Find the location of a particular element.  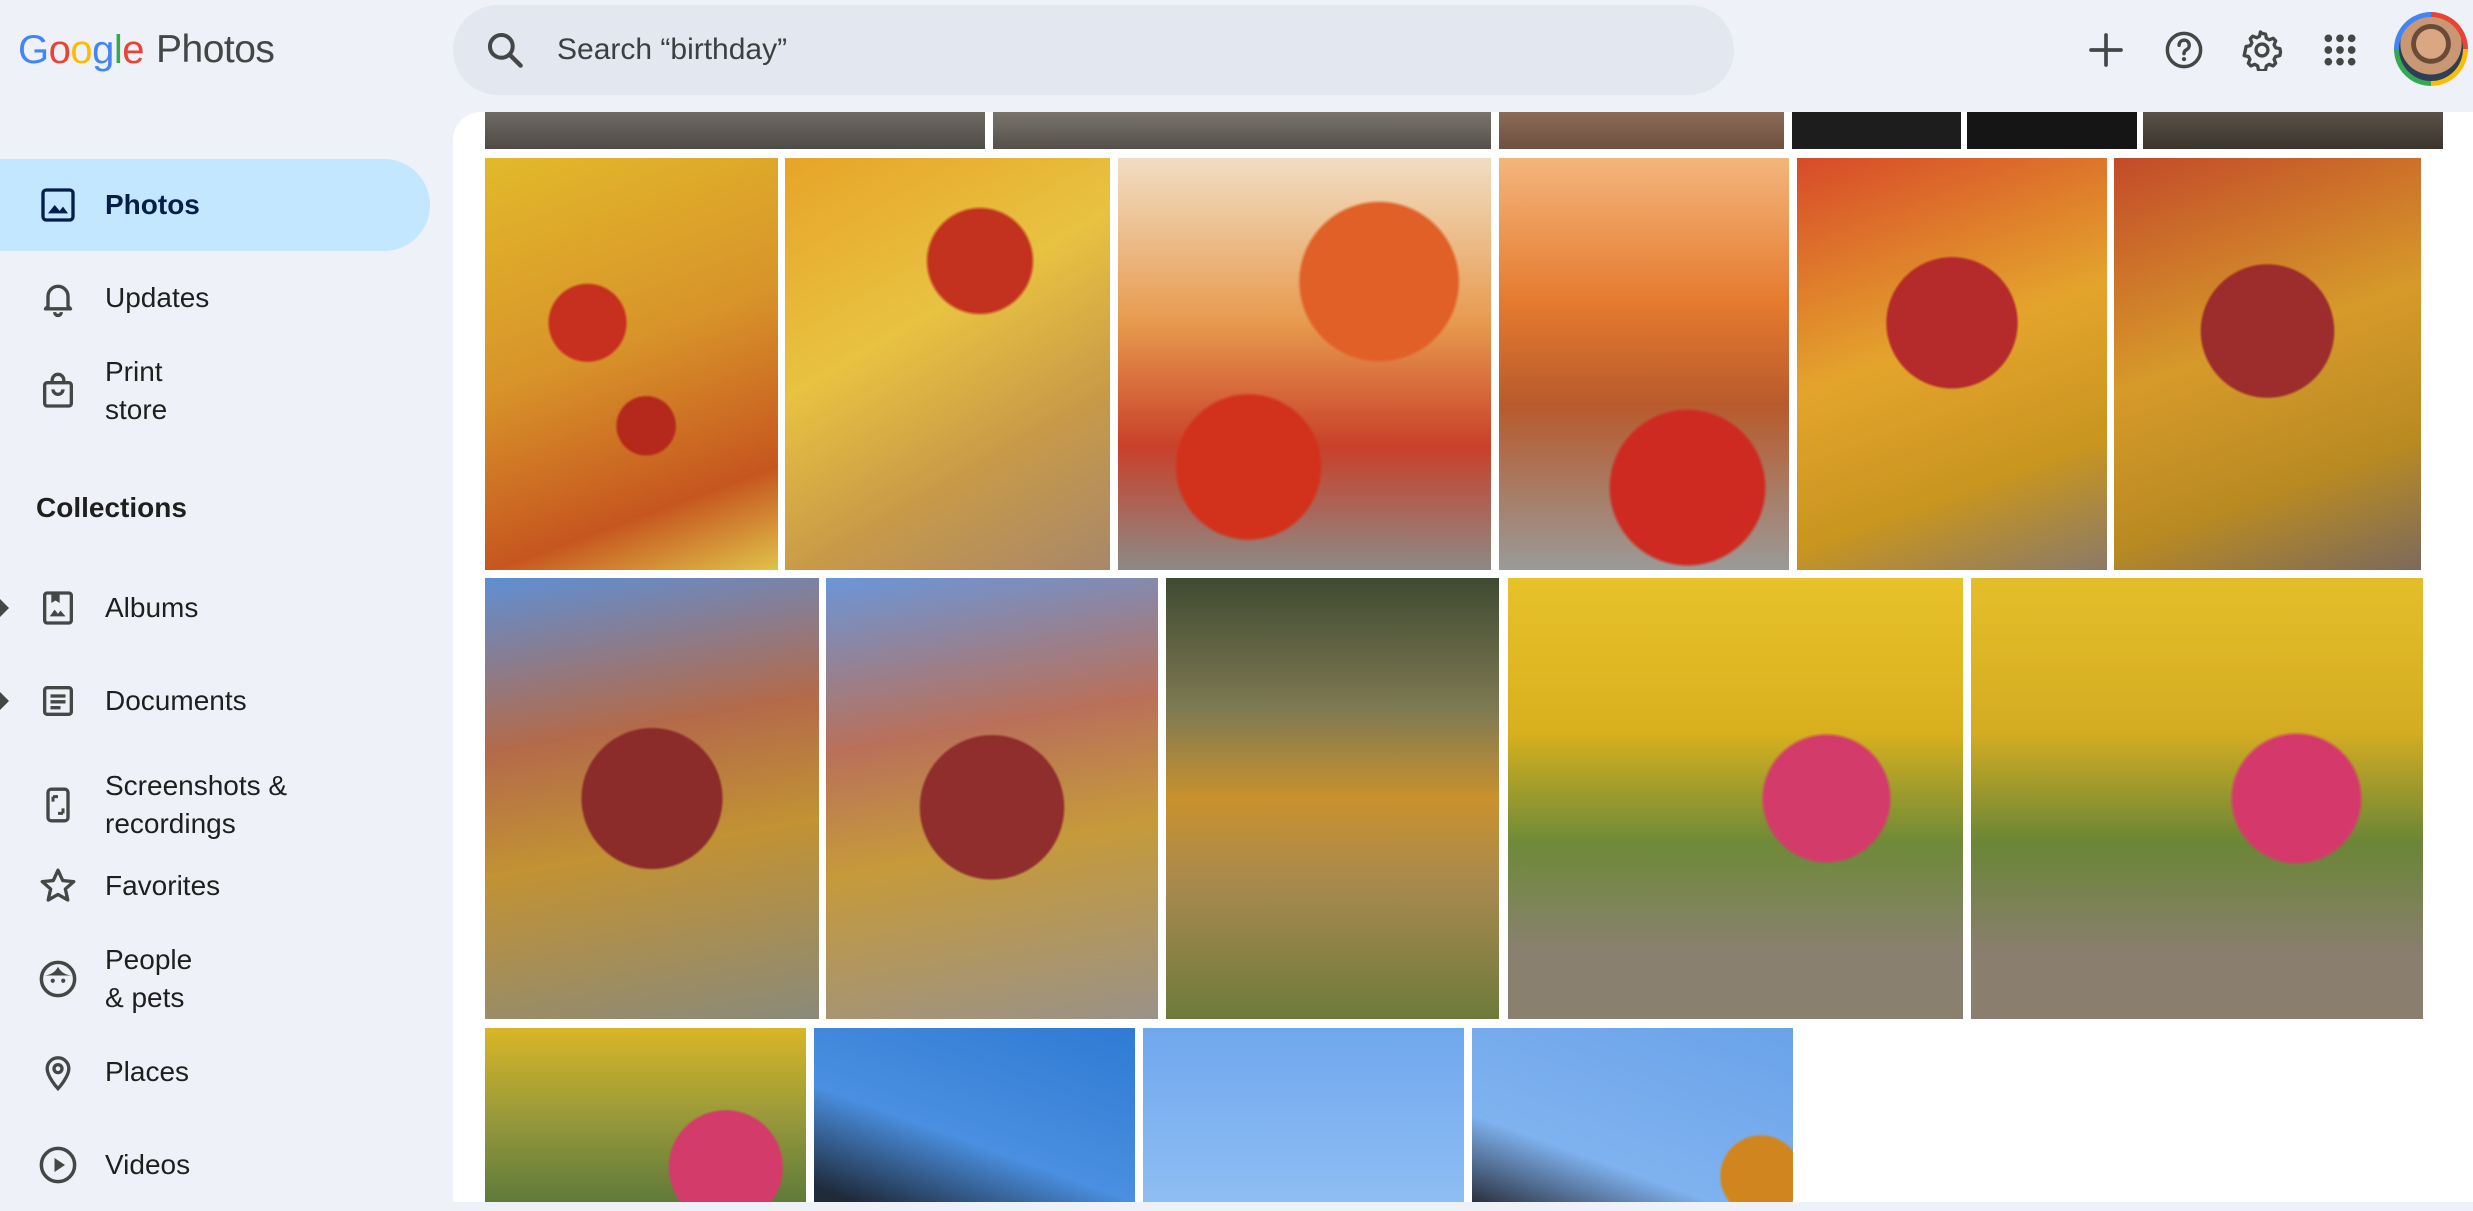

play-circle-icon is located at coordinates (58, 1165).